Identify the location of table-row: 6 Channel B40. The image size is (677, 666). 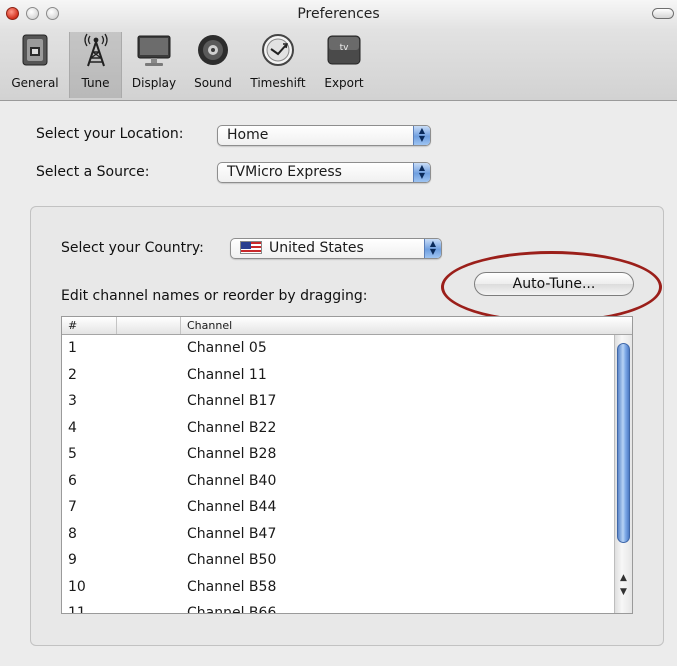
(337, 481).